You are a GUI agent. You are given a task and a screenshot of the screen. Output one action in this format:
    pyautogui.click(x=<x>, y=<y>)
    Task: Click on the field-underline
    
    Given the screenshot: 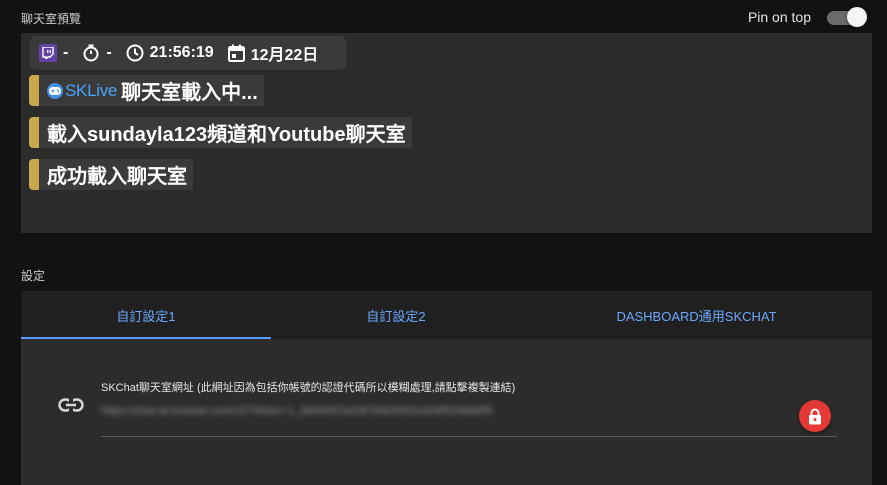 What is the action you would take?
    pyautogui.click(x=469, y=436)
    